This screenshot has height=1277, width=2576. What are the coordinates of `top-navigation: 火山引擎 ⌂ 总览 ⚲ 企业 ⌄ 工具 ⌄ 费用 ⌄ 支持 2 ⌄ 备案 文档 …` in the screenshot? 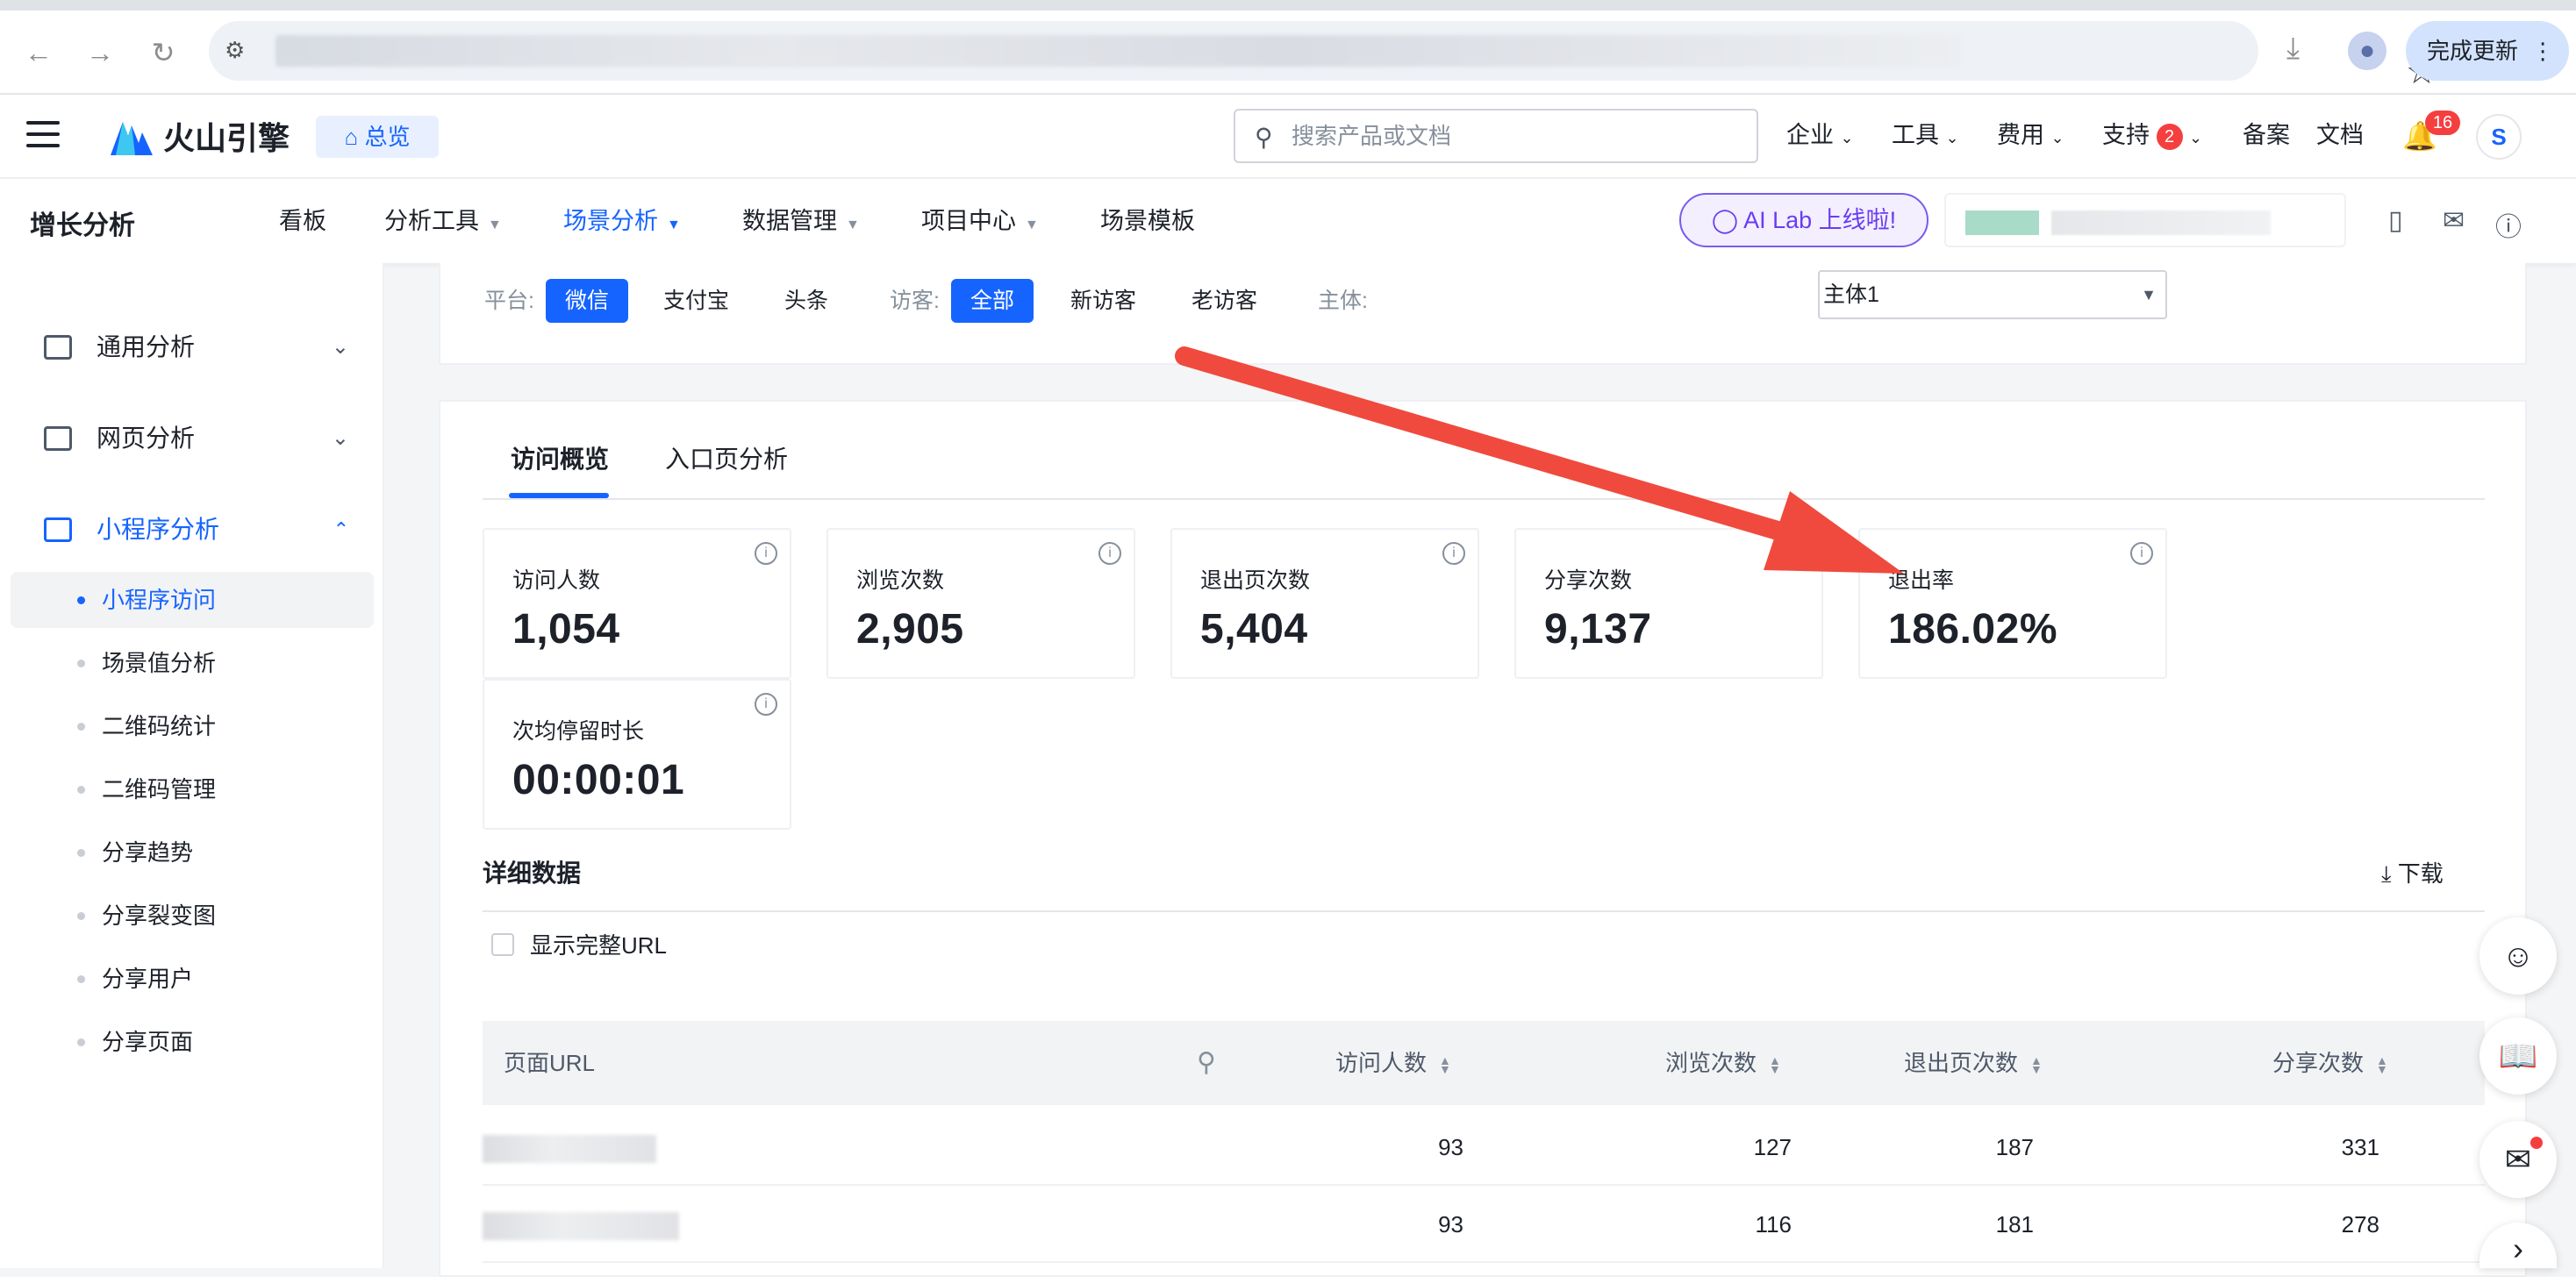 It's located at (1288, 137).